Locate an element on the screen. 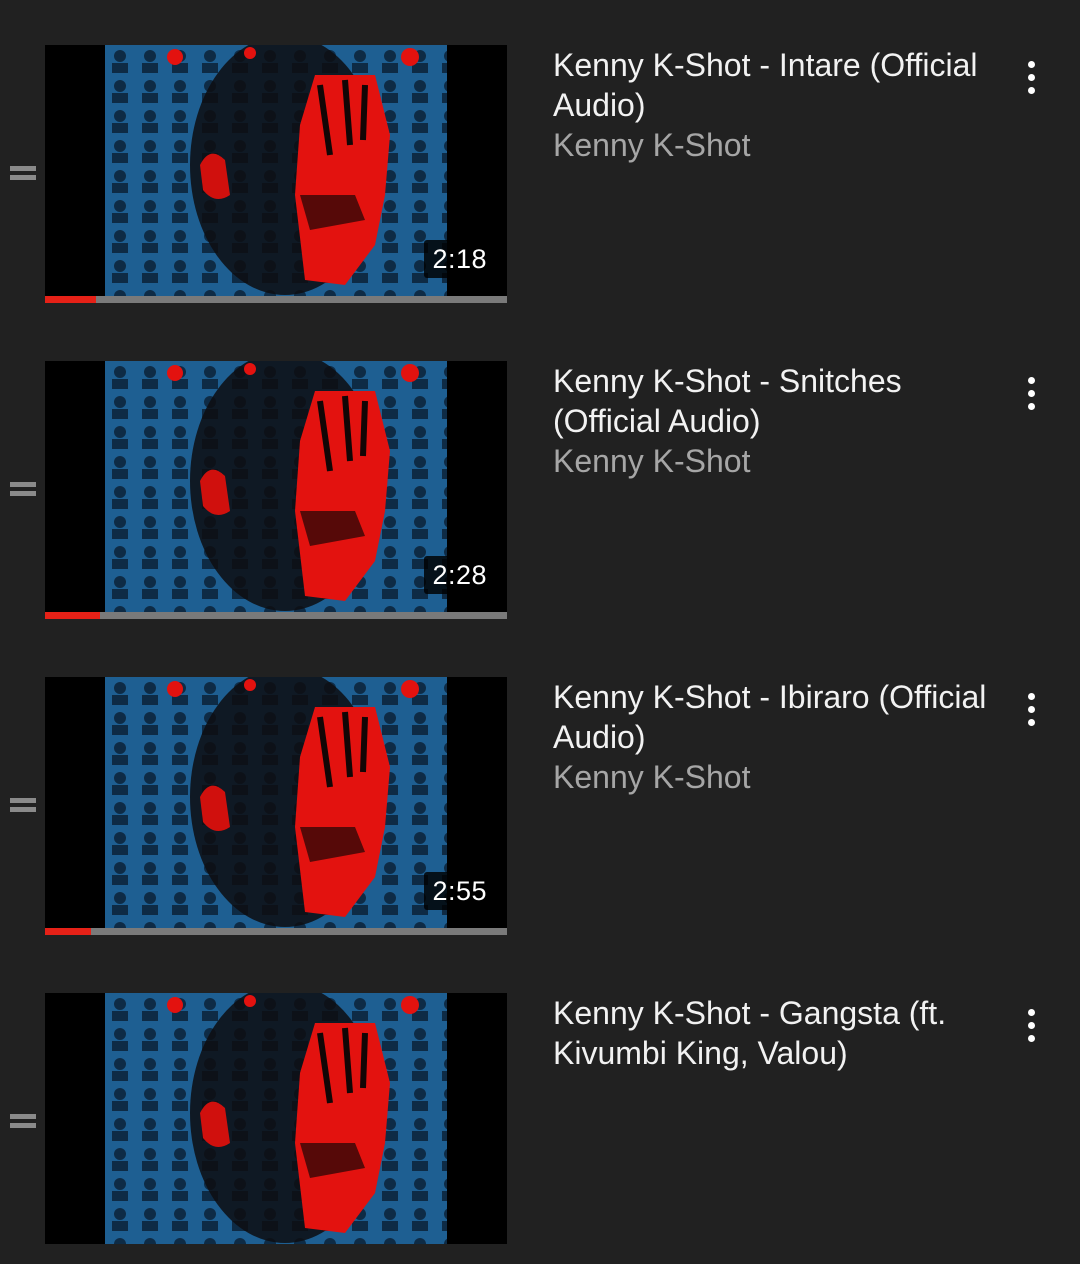 The width and height of the screenshot is (1080, 1264). video-thumbnail is located at coordinates (276, 1118).